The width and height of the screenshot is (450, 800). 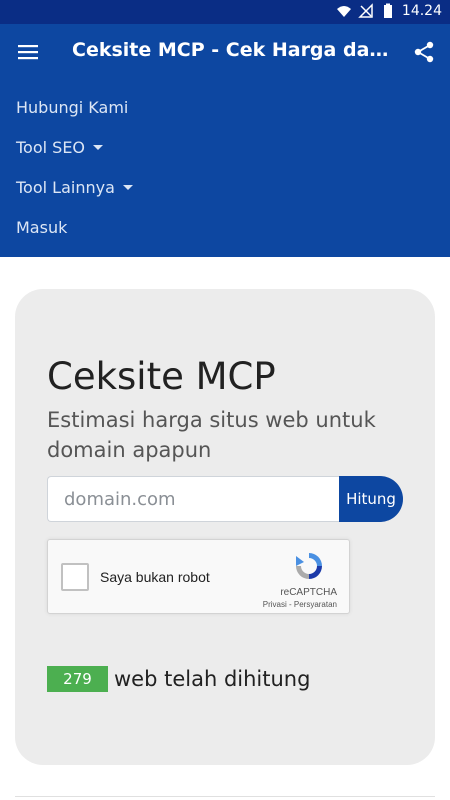 I want to click on next-section-edge, so click(x=225, y=798).